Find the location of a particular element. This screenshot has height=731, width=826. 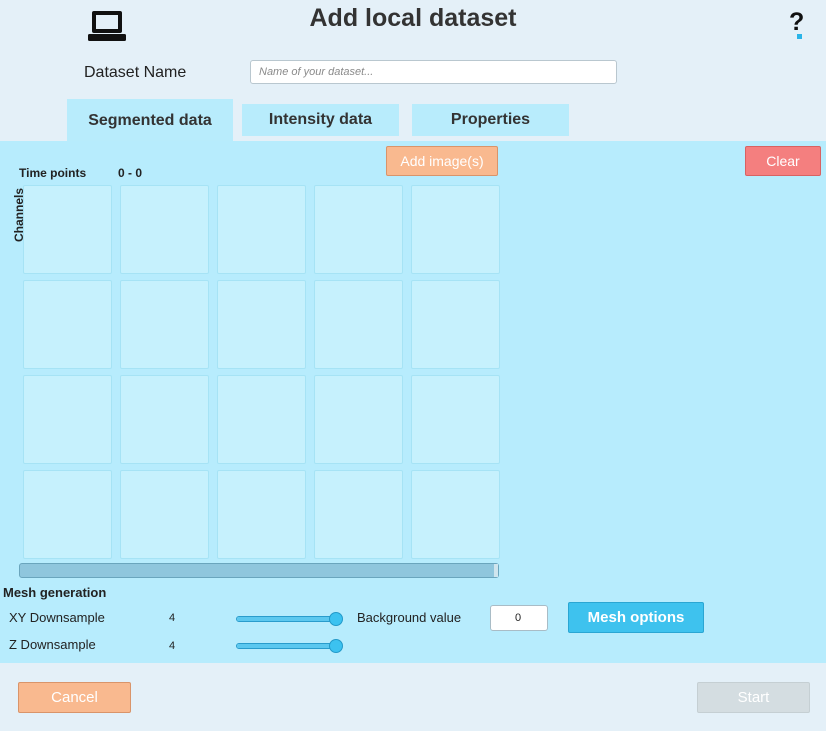

xy-downsample-slider is located at coordinates (286, 619).